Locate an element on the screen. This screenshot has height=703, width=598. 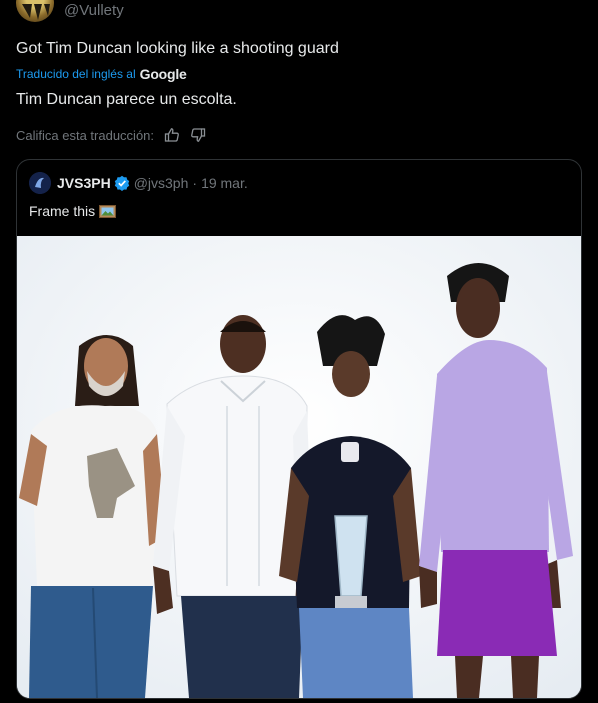
tweet-header: @Vullety is located at coordinates (299, 12).